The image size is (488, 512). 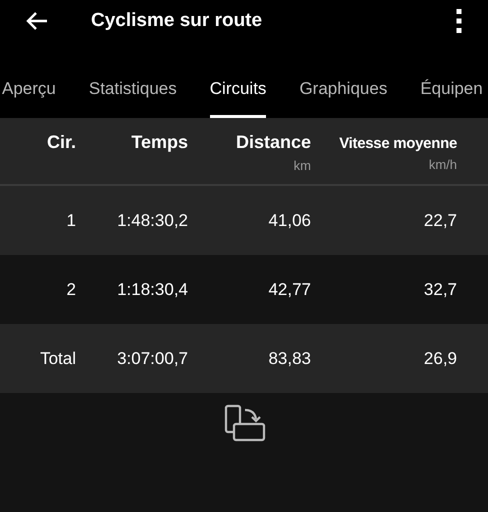 I want to click on screen-title: Cyclisme sur route, so click(x=177, y=21).